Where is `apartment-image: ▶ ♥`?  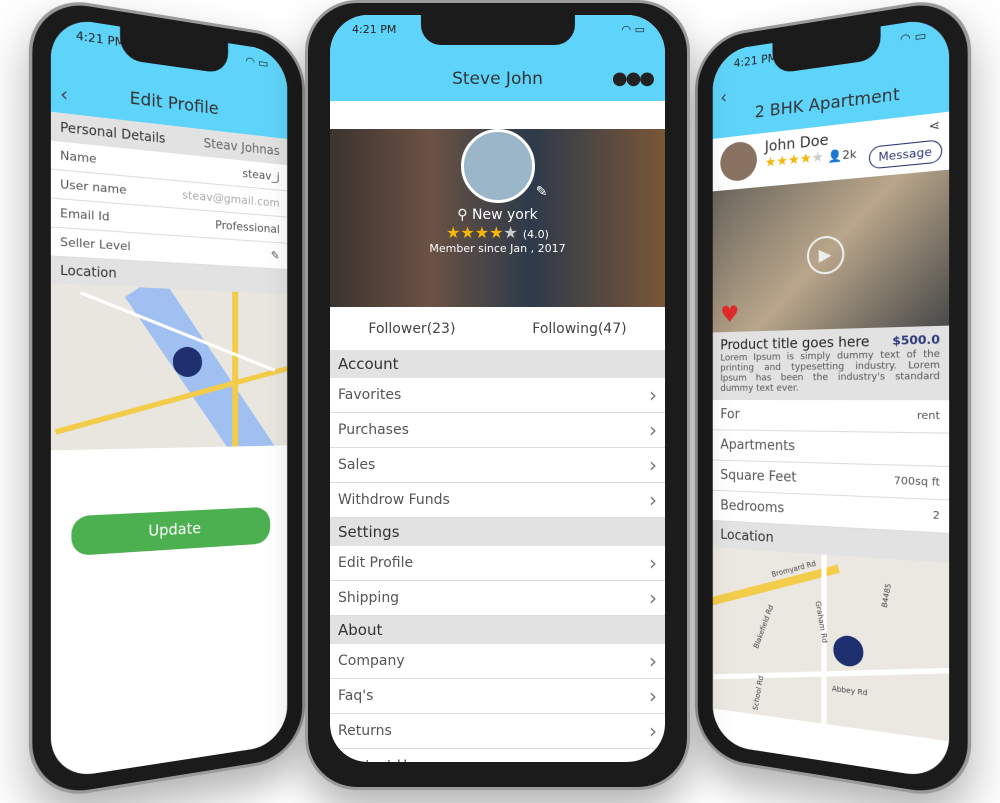
apartment-image: ▶ ♥ is located at coordinates (831, 251).